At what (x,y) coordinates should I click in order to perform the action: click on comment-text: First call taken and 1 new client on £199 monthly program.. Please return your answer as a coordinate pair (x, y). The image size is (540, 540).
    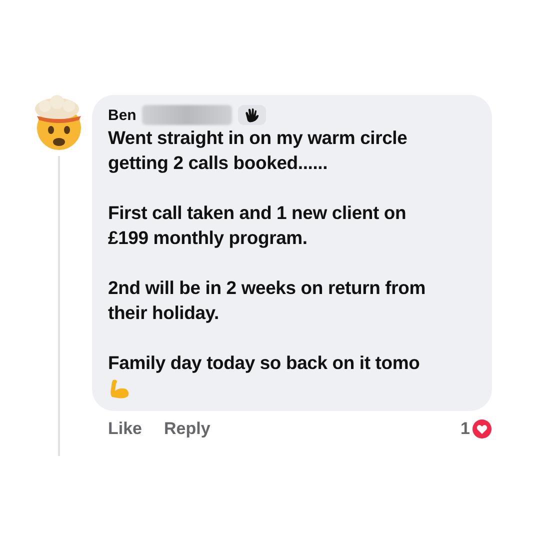
    Looking at the image, I should click on (258, 225).